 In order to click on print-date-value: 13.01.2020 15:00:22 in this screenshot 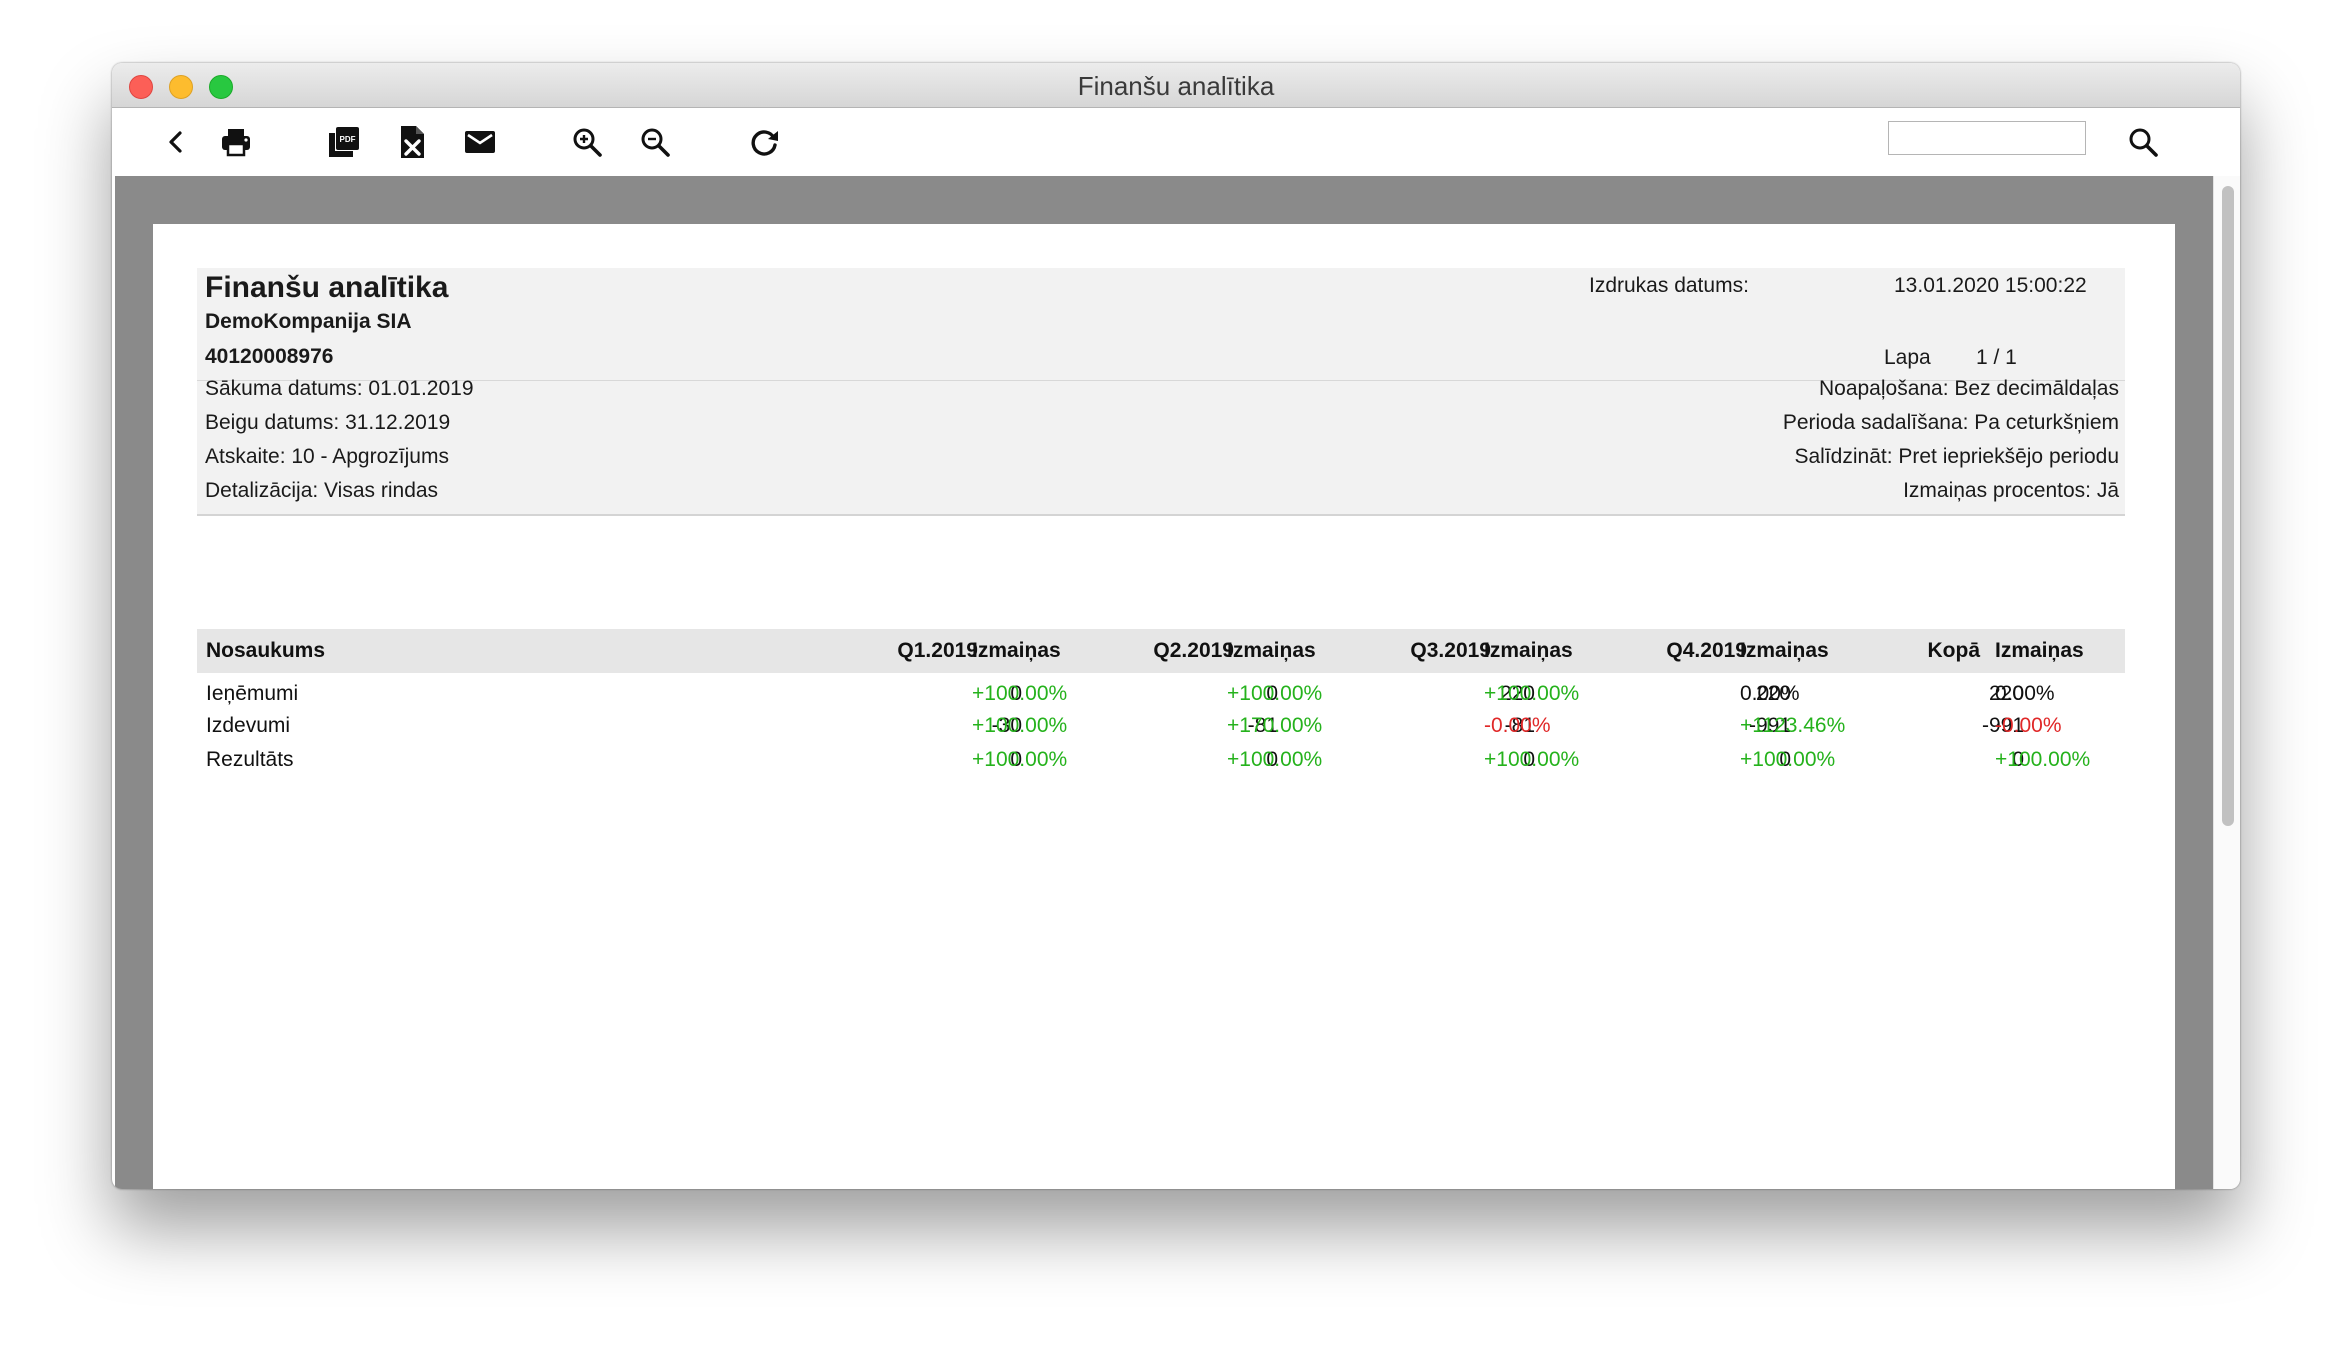, I will do `click(1990, 285)`.